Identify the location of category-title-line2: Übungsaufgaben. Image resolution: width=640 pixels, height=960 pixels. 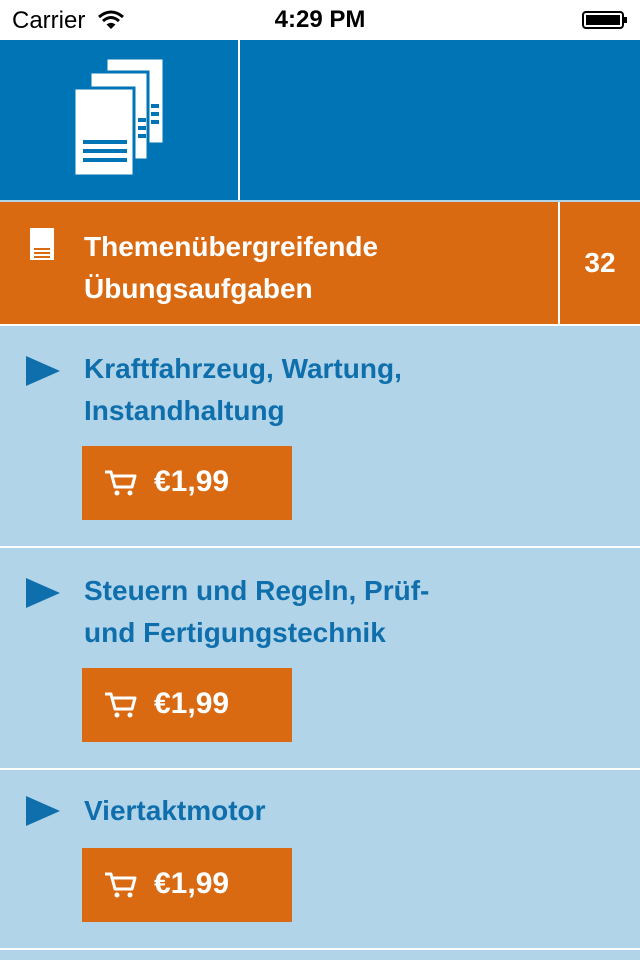
(198, 288).